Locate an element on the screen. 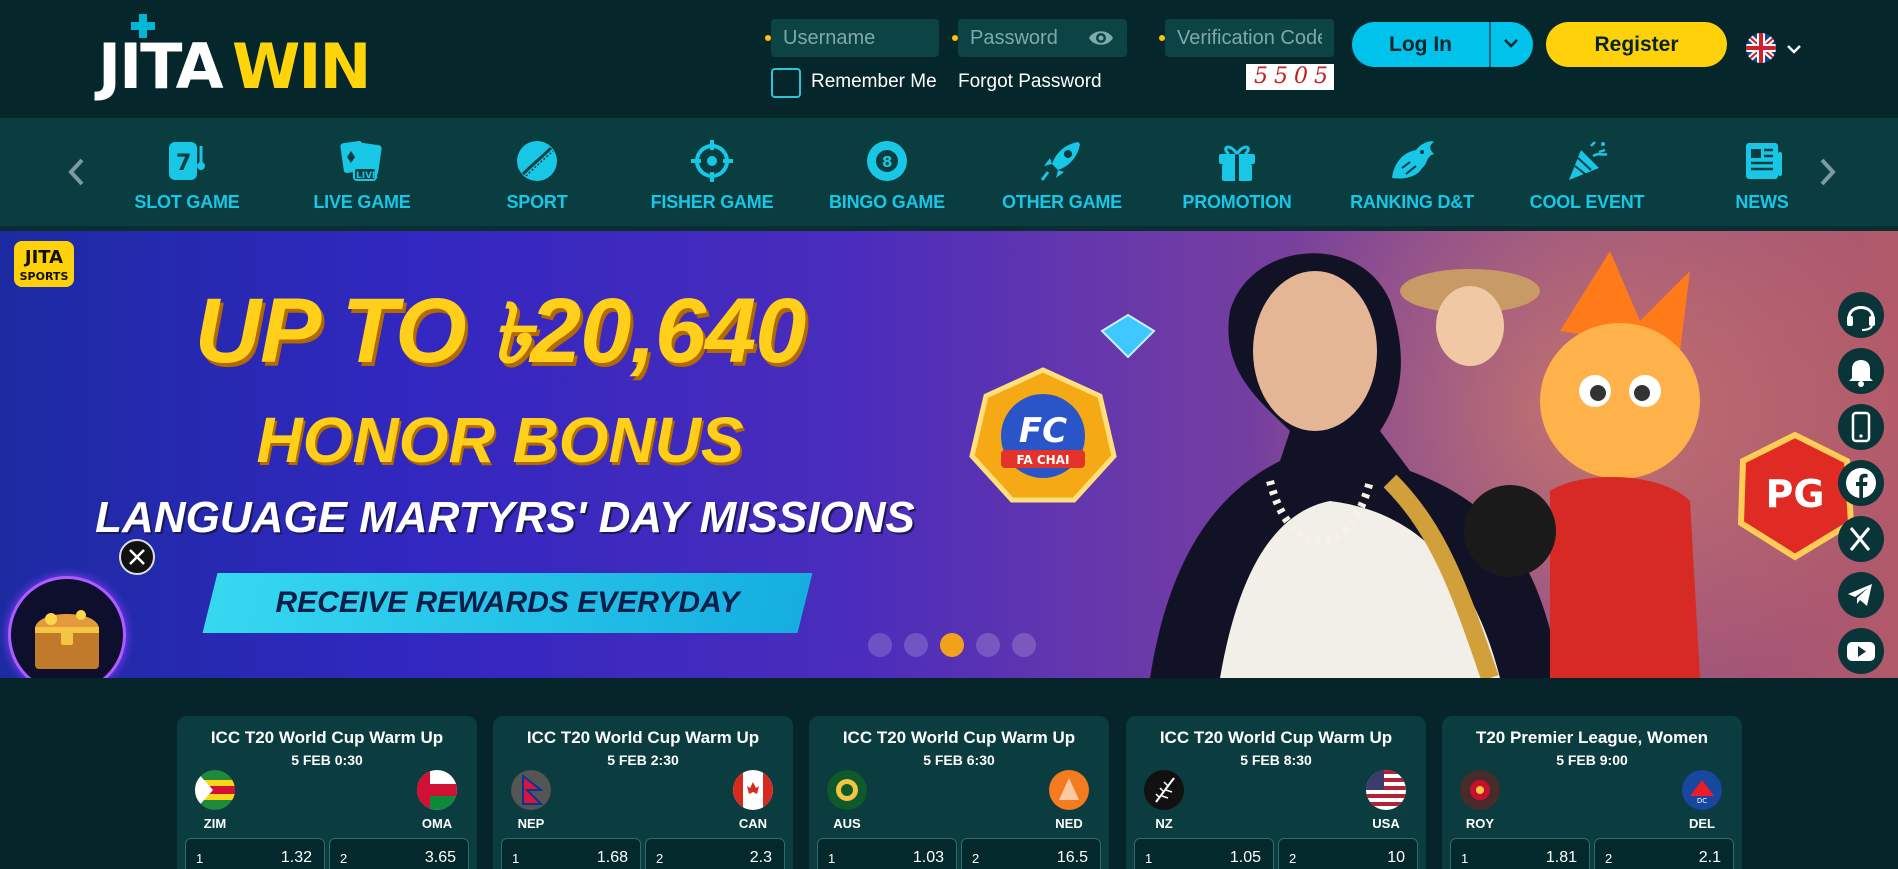  odds-value: 1.05 is located at coordinates (1245, 857).